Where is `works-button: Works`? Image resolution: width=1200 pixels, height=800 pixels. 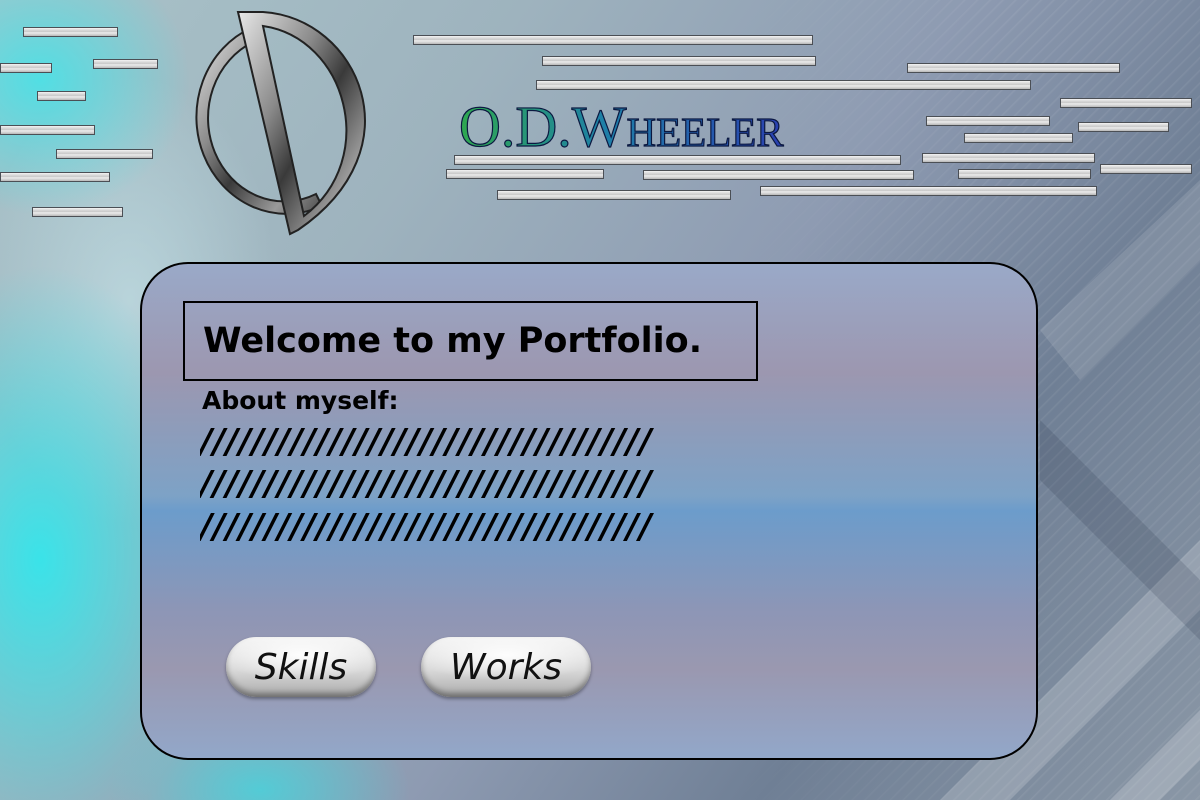
works-button: Works is located at coordinates (506, 667).